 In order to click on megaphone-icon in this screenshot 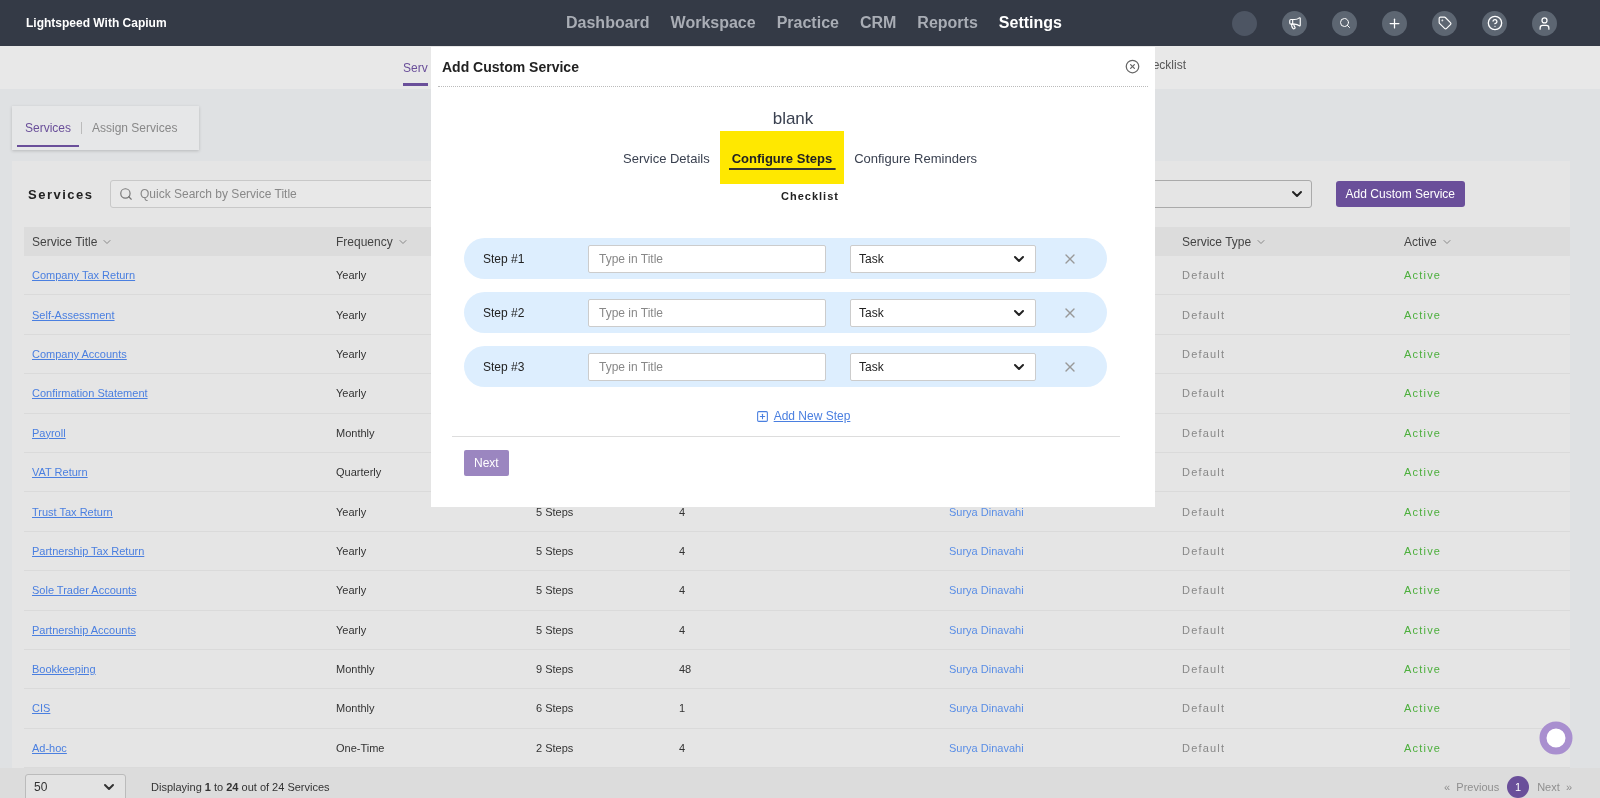, I will do `click(1294, 23)`.